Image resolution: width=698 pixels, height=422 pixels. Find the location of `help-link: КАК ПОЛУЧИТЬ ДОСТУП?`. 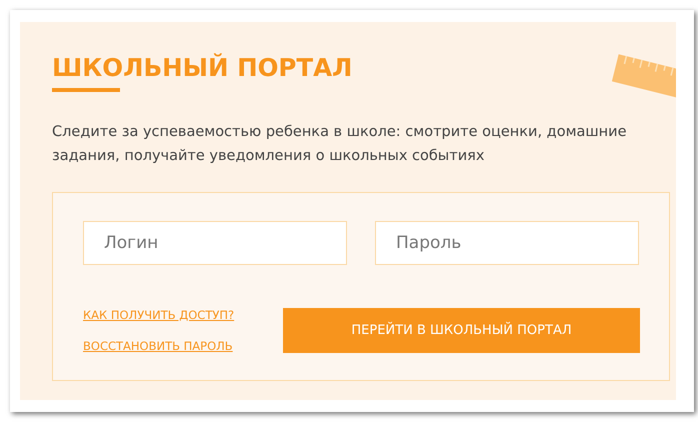

help-link: КАК ПОЛУЧИТЬ ДОСТУП? is located at coordinates (158, 315).